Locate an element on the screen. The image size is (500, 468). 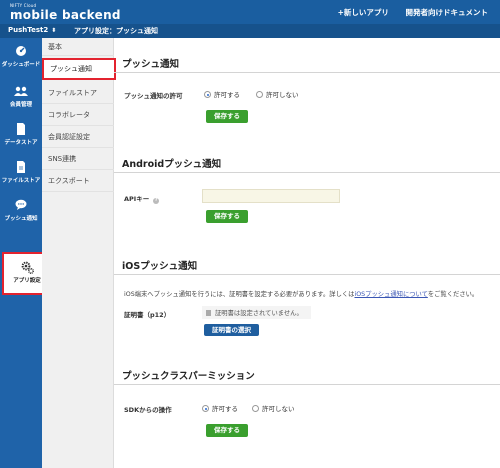
cert-status: 証明書は設定されていません。 is located at coordinates (256, 312).